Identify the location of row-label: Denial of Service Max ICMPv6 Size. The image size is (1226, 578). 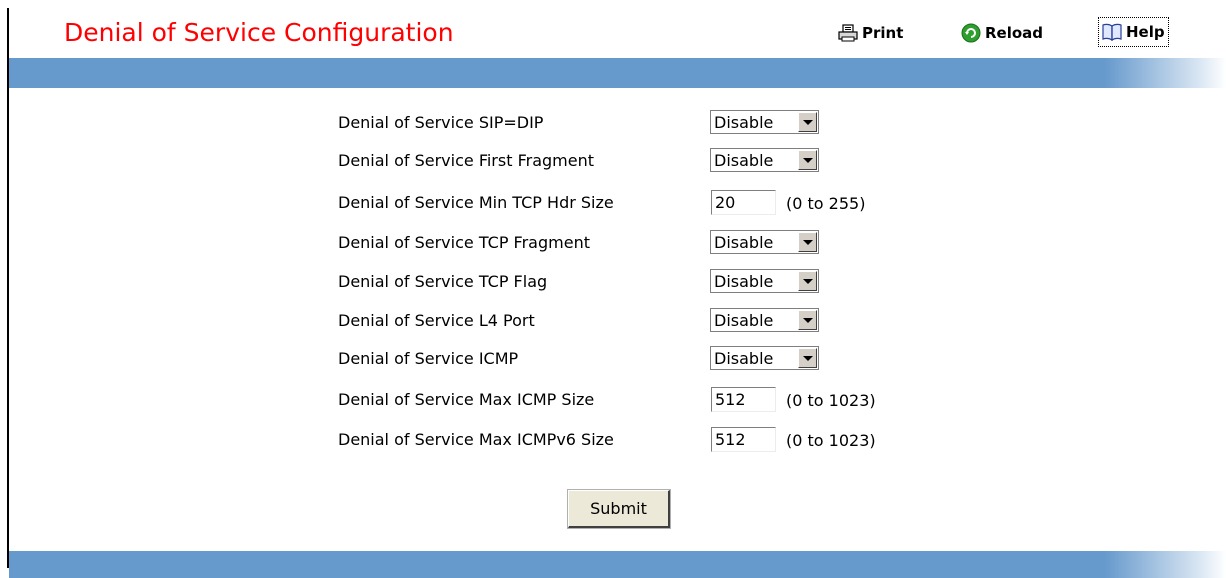
(476, 439).